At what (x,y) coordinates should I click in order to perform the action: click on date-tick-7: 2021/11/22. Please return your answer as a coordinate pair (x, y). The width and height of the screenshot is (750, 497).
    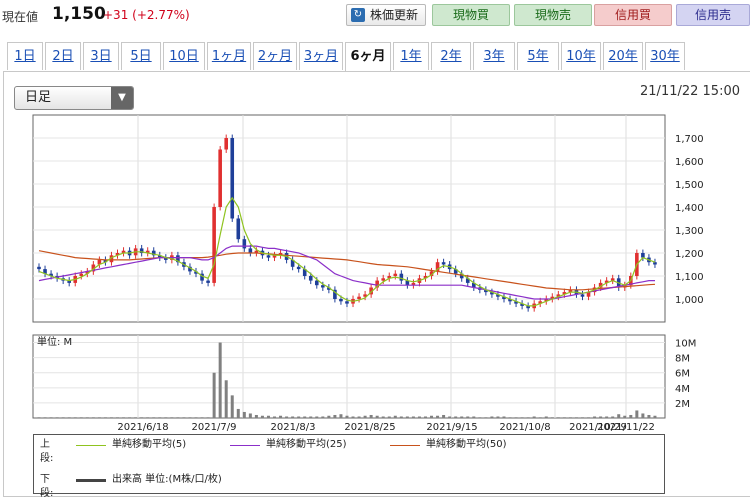
    Looking at the image, I should click on (626, 427).